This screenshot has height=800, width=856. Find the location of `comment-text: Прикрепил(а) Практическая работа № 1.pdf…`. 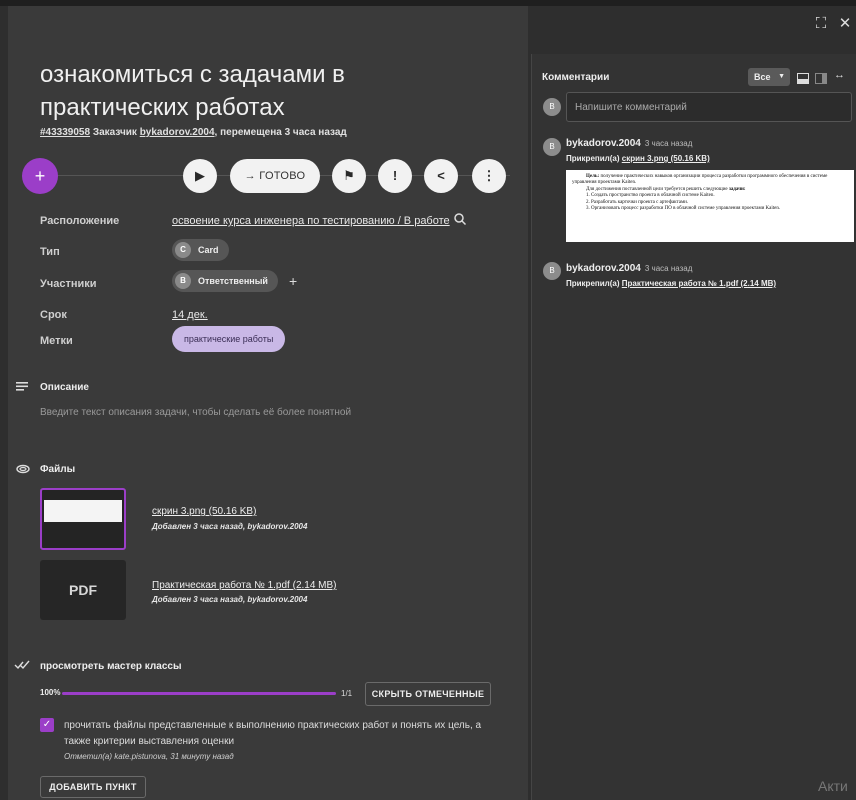

comment-text: Прикрепил(а) Практическая работа № 1.pdf… is located at coordinates (671, 283).